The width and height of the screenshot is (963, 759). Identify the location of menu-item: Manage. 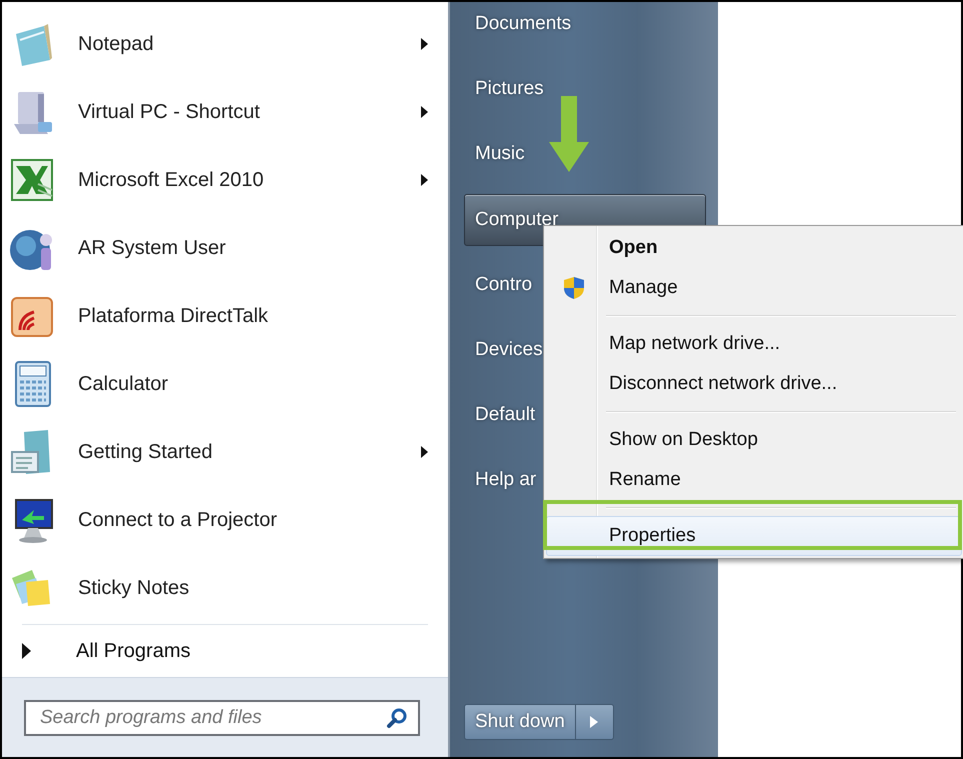
(754, 288).